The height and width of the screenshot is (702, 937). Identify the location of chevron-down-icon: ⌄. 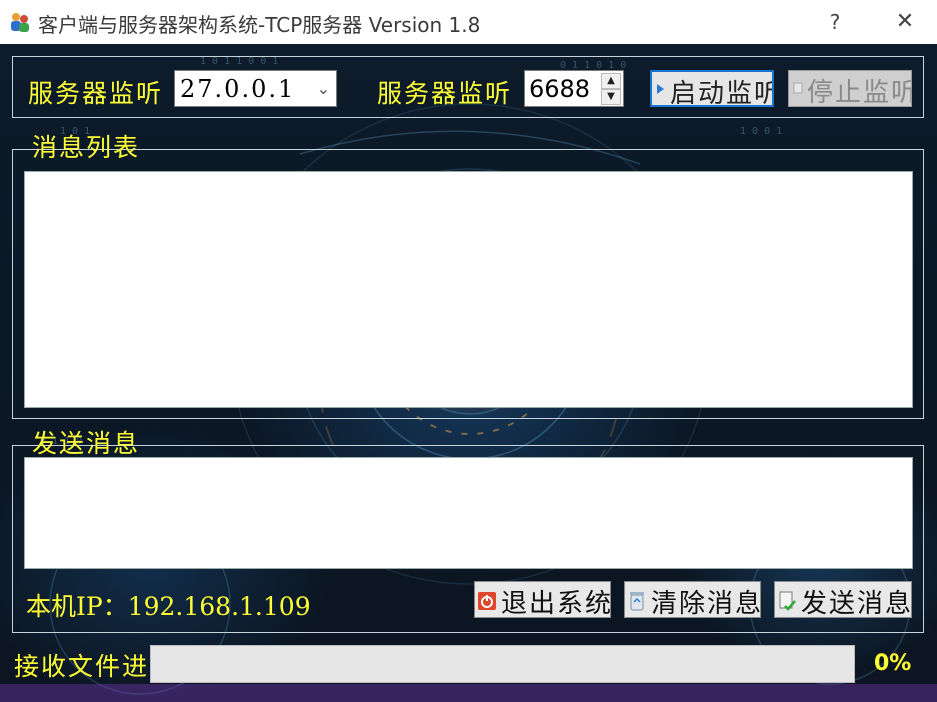
(323, 88).